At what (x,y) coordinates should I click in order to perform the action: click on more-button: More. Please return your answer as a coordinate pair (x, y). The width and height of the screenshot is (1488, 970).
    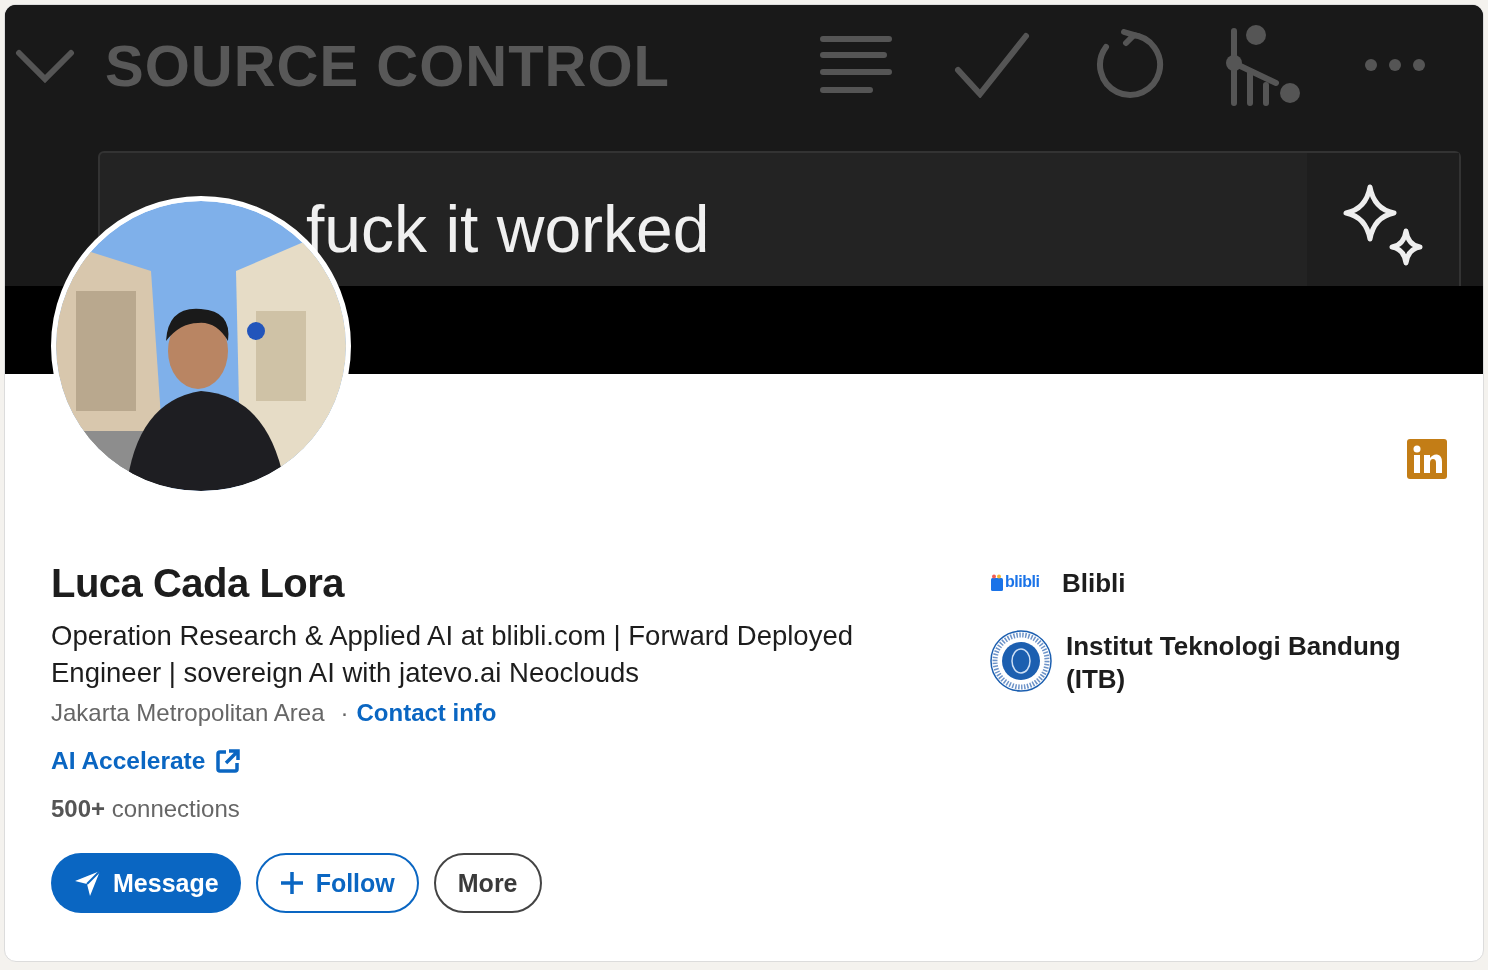
    Looking at the image, I should click on (487, 883).